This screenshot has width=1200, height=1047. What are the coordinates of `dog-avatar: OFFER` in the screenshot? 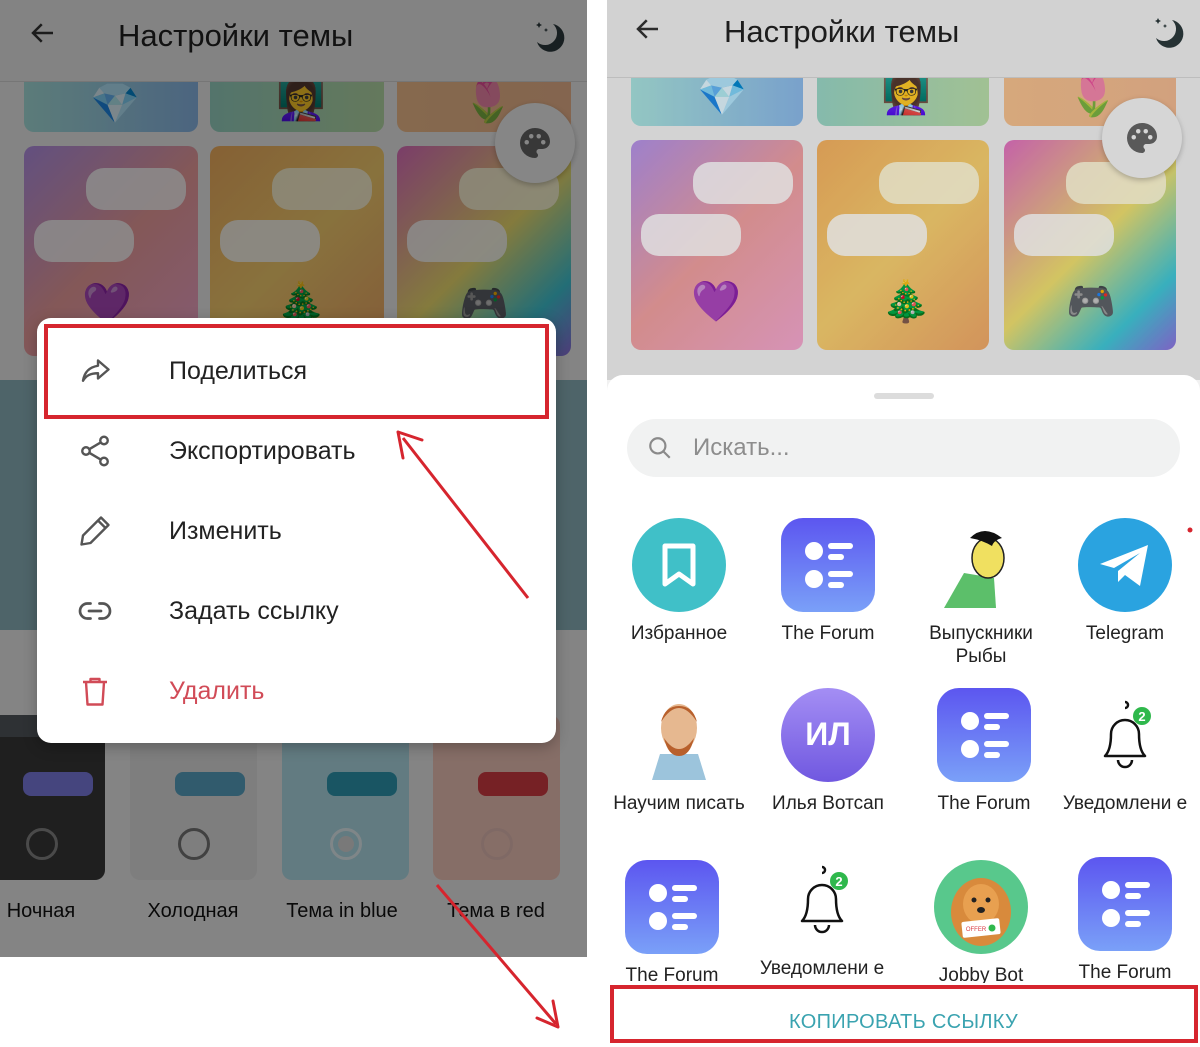 It's located at (981, 907).